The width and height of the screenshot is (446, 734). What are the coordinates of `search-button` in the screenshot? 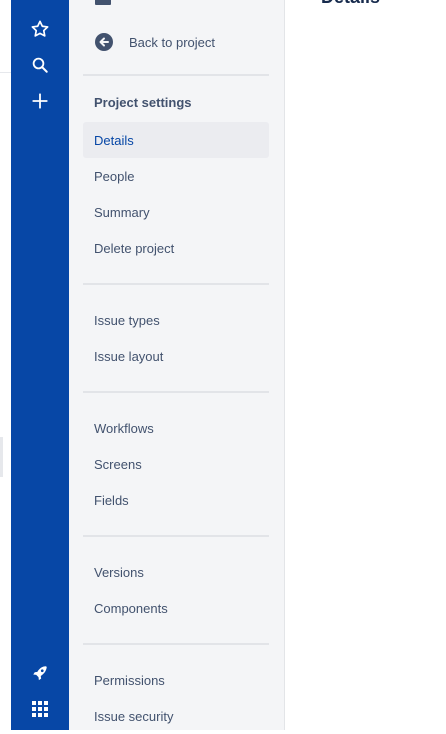 It's located at (40, 65).